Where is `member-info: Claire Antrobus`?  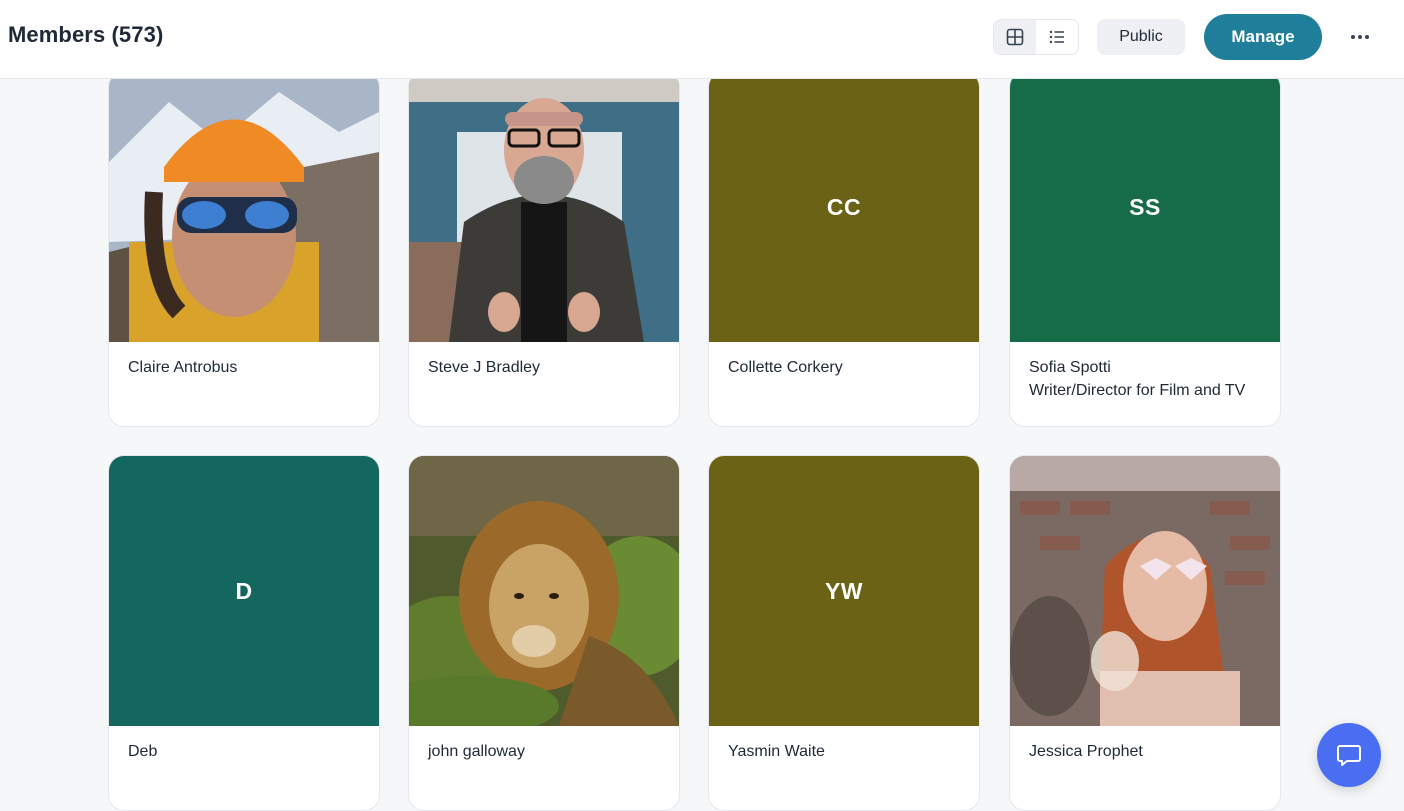
member-info: Claire Antrobus is located at coordinates (247, 367).